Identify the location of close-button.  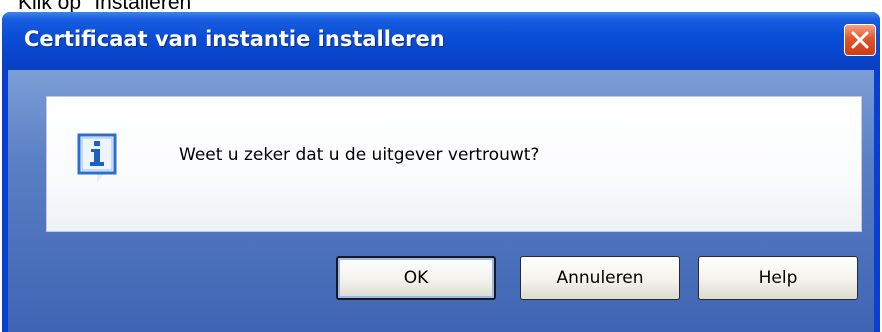
(860, 40).